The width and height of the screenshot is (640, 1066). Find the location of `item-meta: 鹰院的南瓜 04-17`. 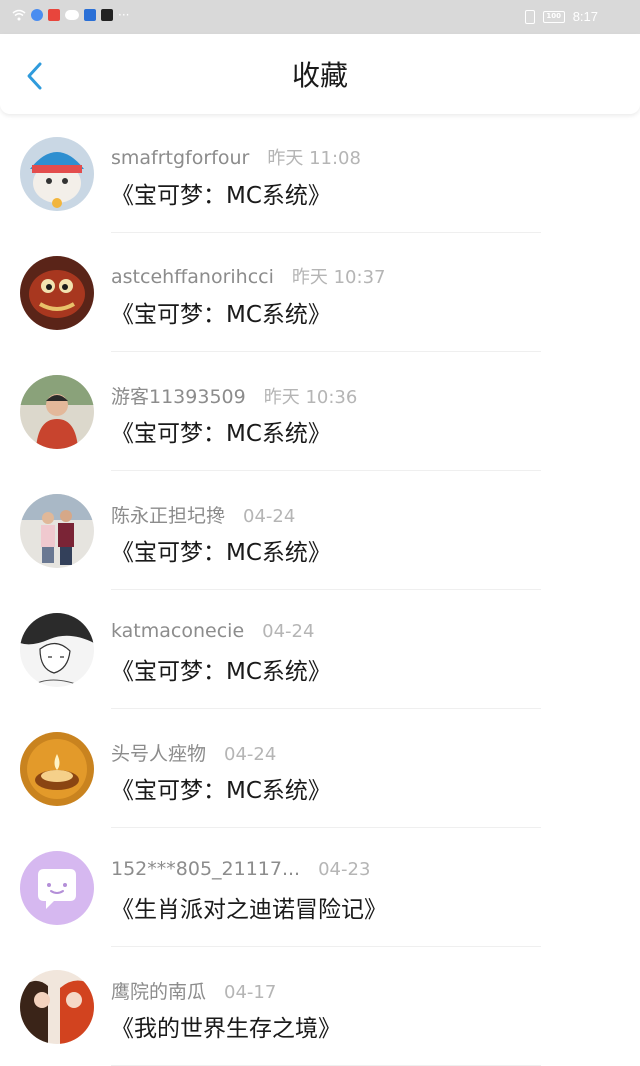

item-meta: 鹰院的南瓜 04-17 is located at coordinates (193, 990).